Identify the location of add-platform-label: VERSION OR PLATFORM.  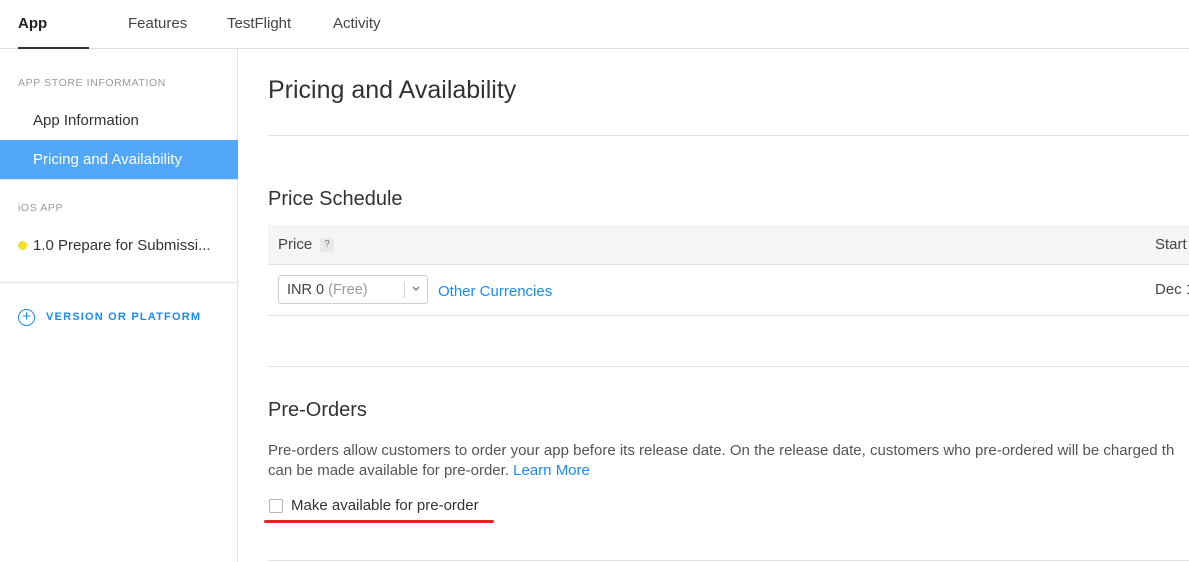
(124, 317).